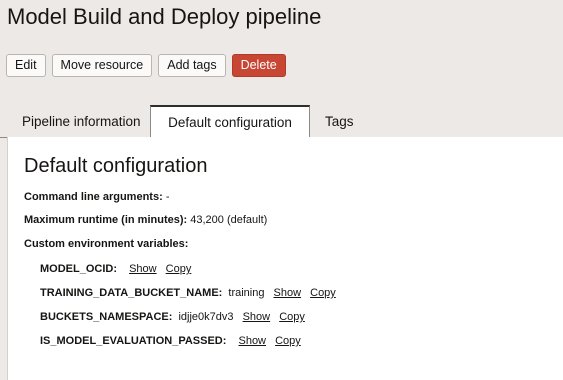 This screenshot has width=563, height=380. Describe the element at coordinates (78, 269) in the screenshot. I see `env-var-name: MODEL_OCID:` at that location.